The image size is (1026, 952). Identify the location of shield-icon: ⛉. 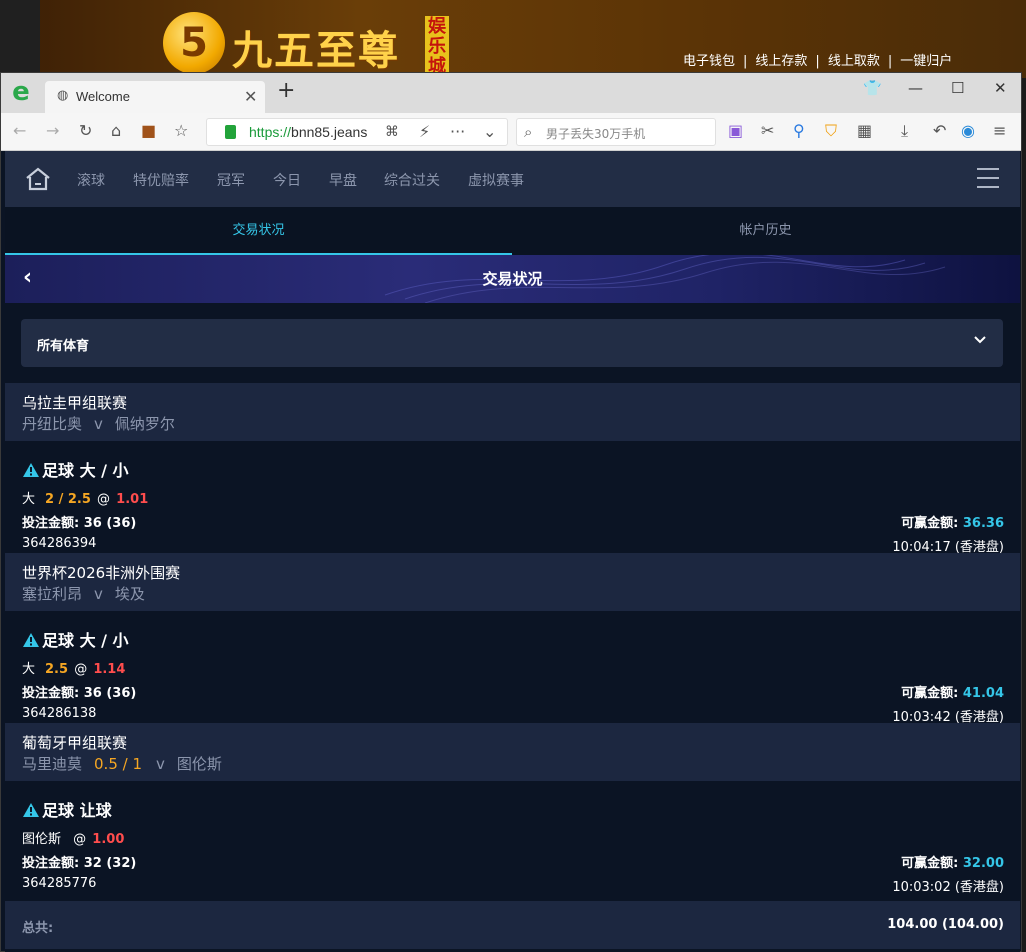
(831, 131).